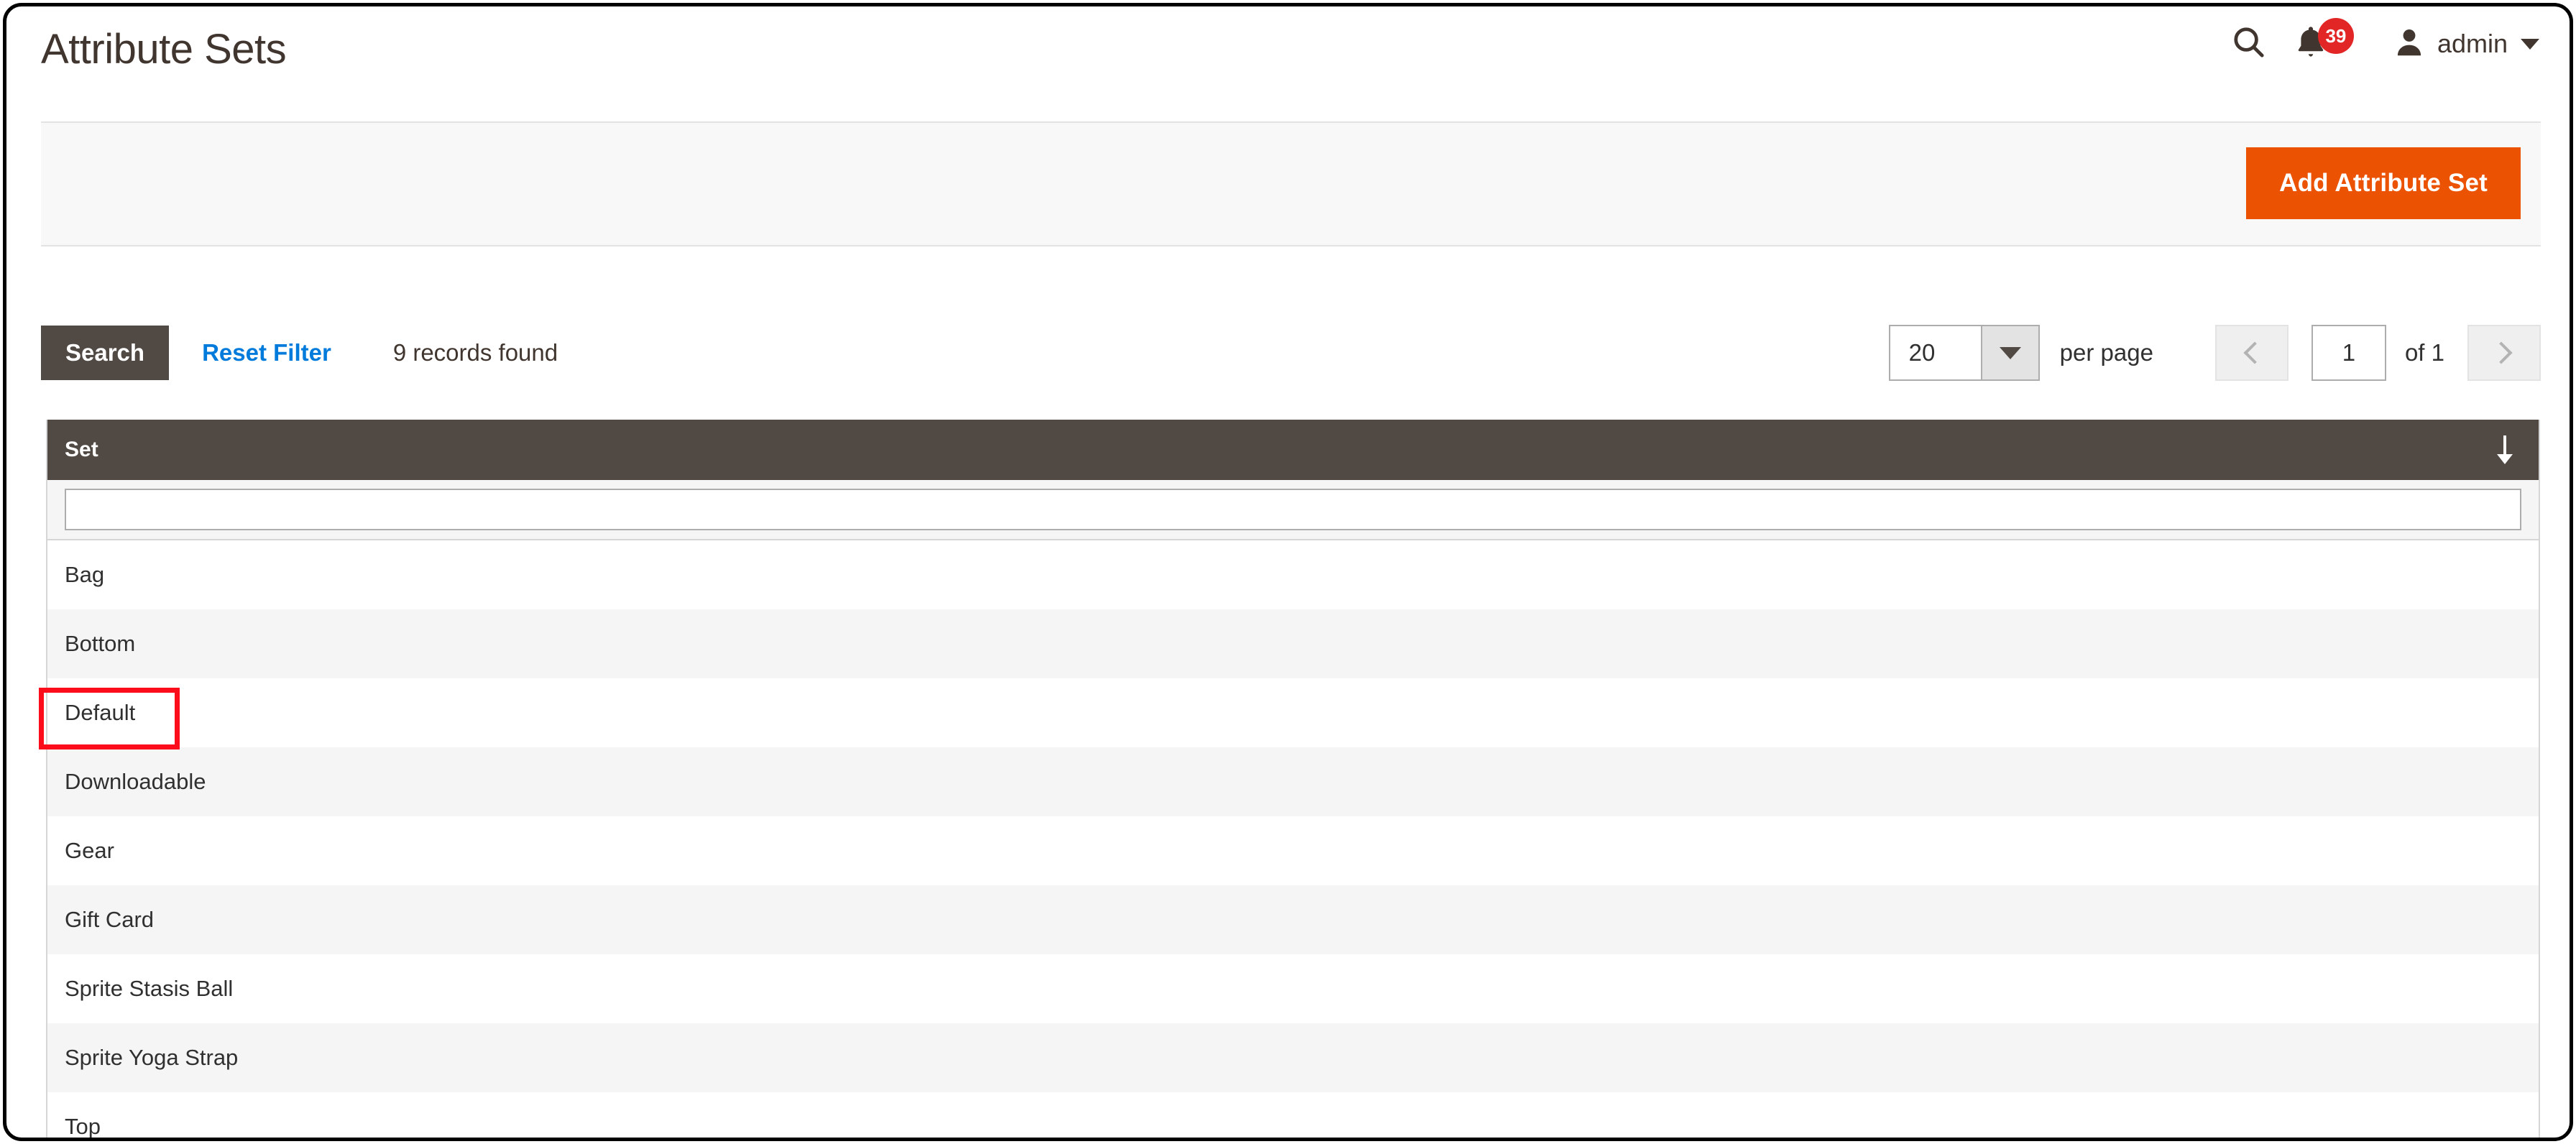  I want to click on notifications-button: 39, so click(2330, 44).